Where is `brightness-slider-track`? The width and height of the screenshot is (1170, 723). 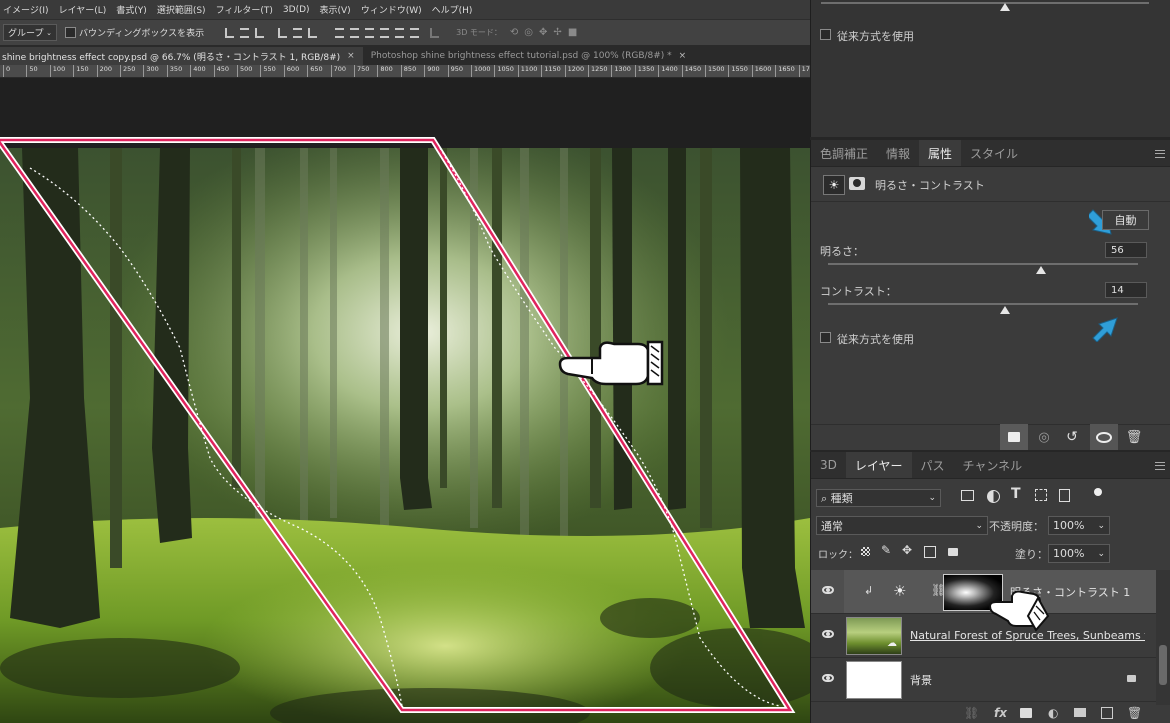 brightness-slider-track is located at coordinates (983, 264).